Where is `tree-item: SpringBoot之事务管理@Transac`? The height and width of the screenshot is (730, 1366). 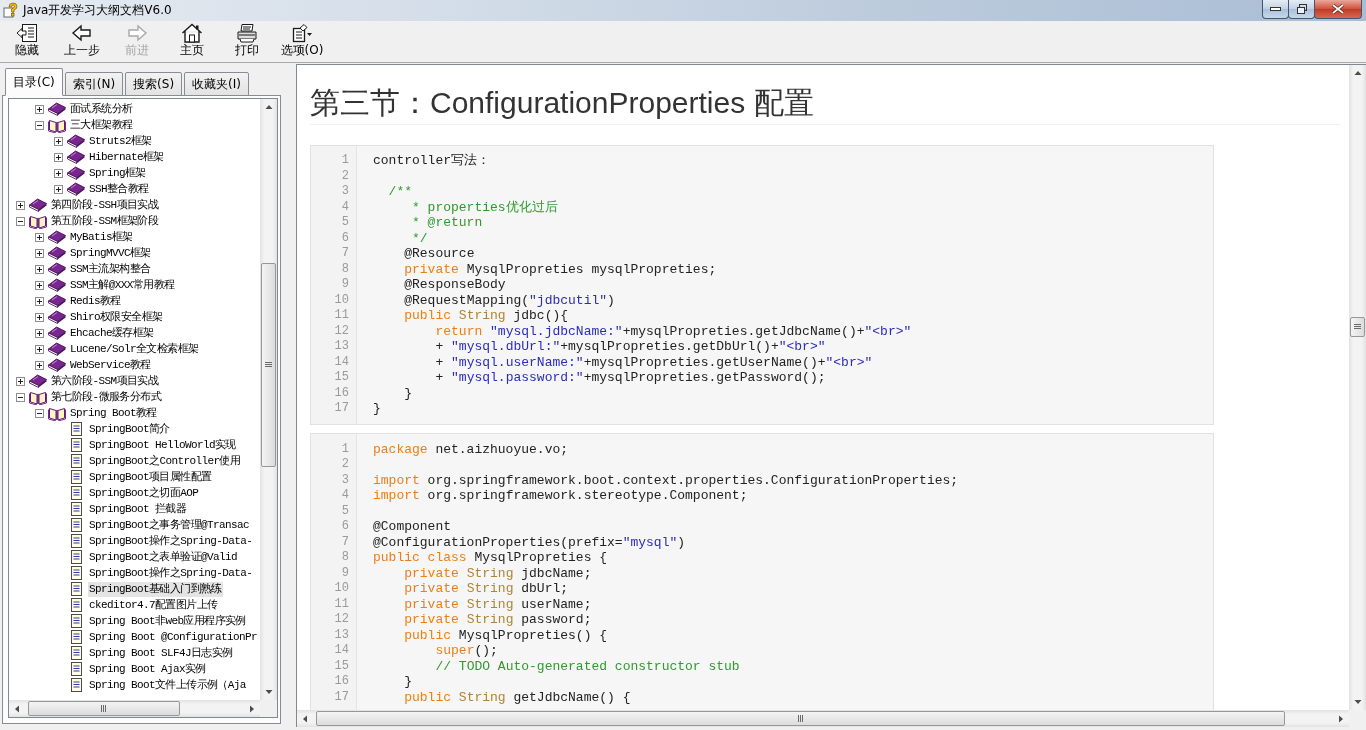
tree-item: SpringBoot之事务管理@Transac is located at coordinates (169, 525).